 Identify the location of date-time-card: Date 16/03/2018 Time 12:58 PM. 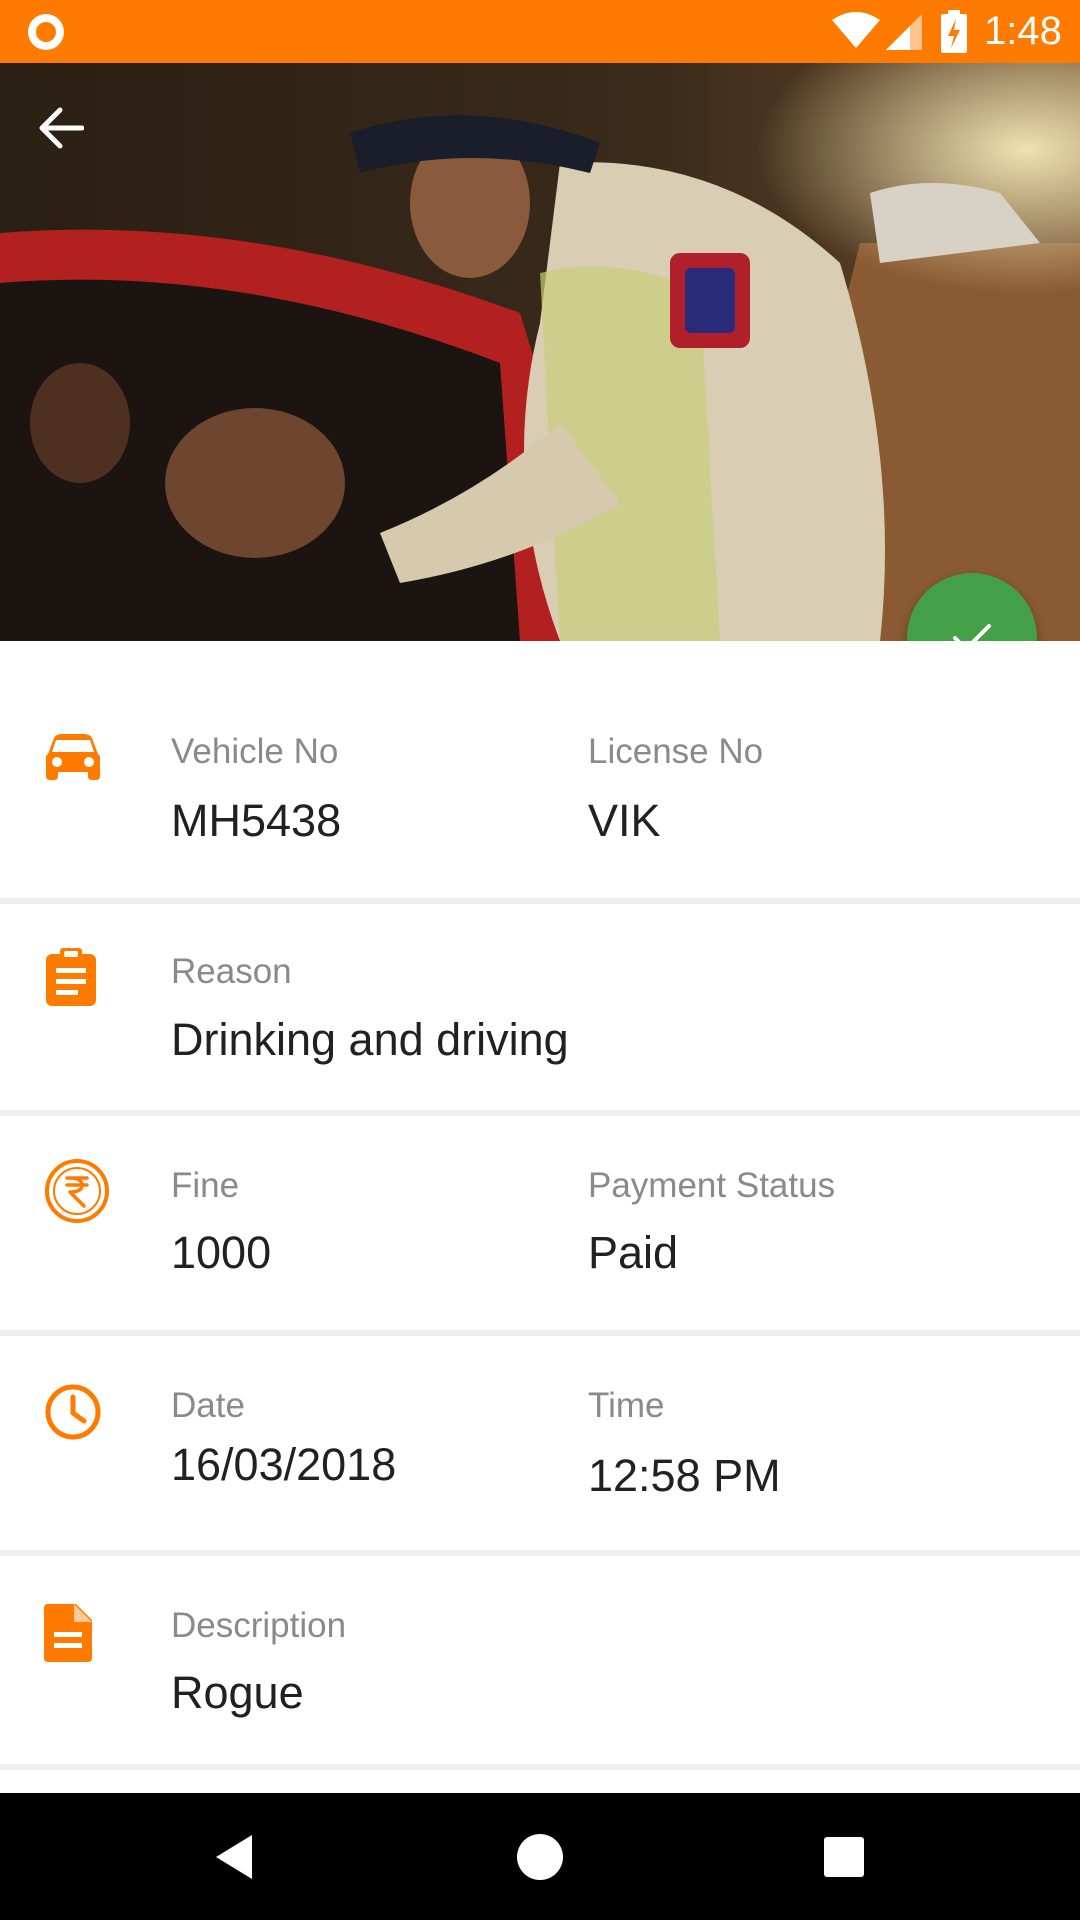
(540, 1446).